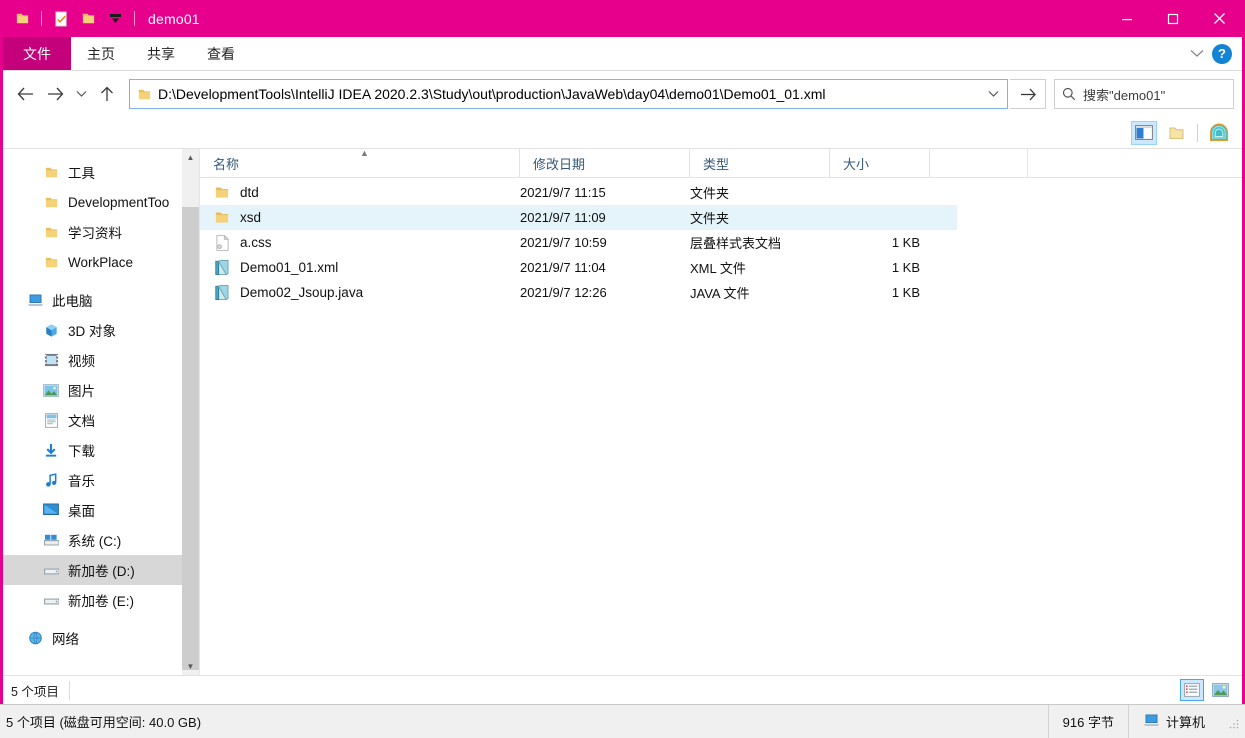  Describe the element at coordinates (1234, 722) in the screenshot. I see `resize-grip` at that location.